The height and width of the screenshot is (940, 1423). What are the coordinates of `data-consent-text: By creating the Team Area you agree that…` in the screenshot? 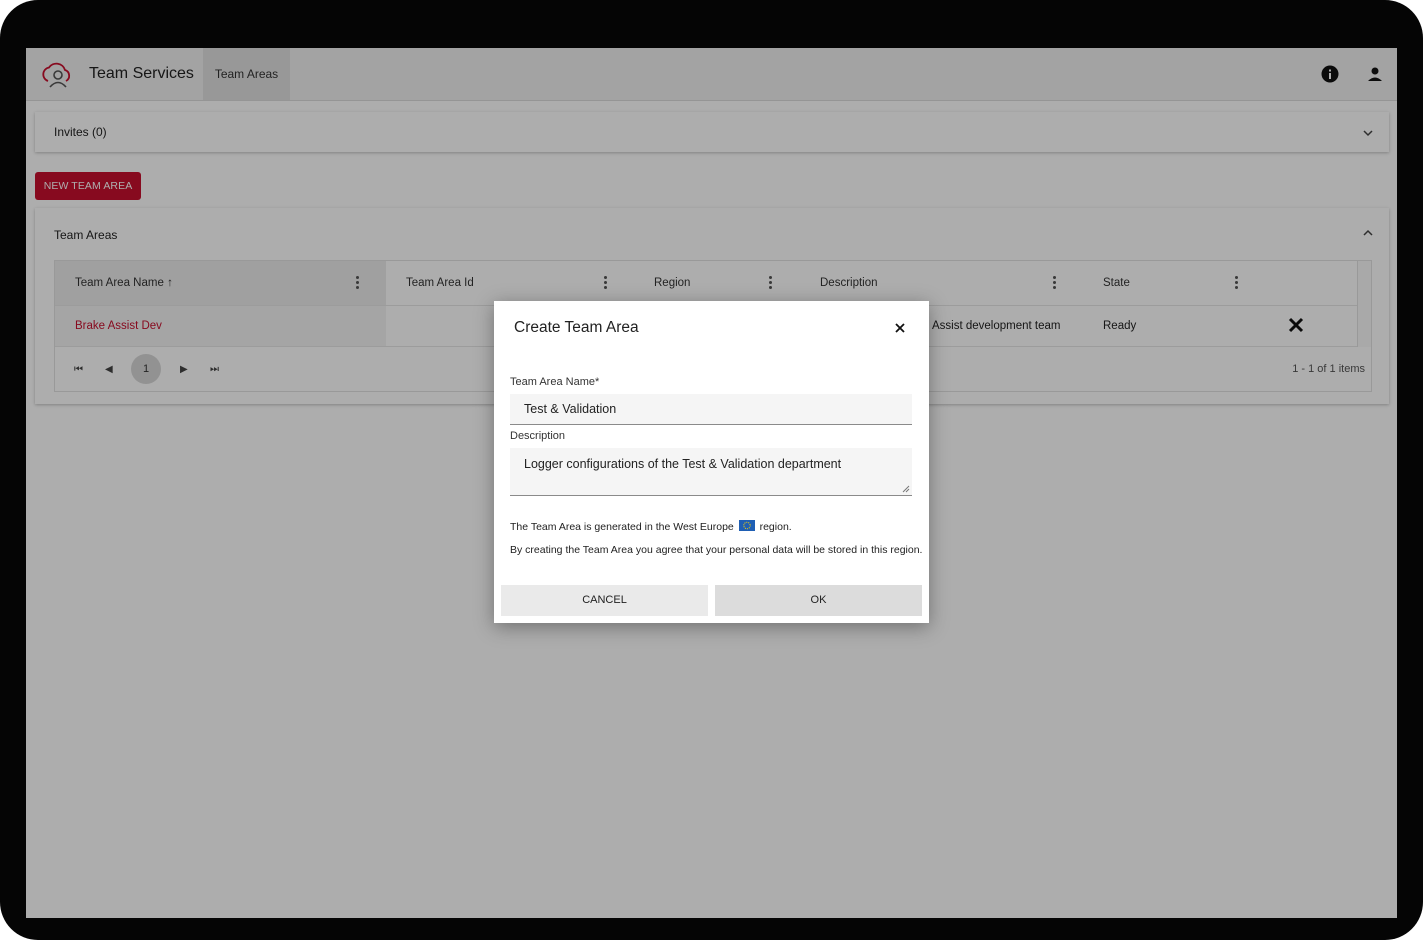 It's located at (716, 550).